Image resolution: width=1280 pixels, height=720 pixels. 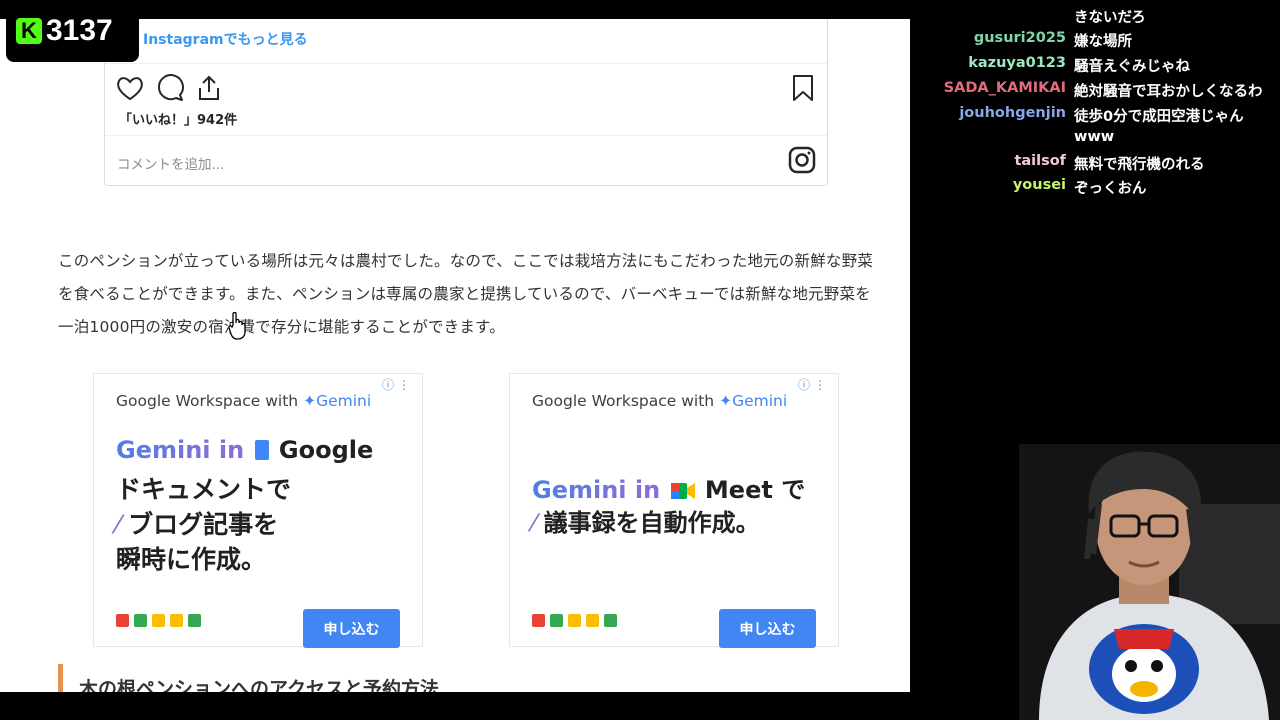 I want to click on instagram-more-link: Instagramでもっと見る, so click(x=225, y=39).